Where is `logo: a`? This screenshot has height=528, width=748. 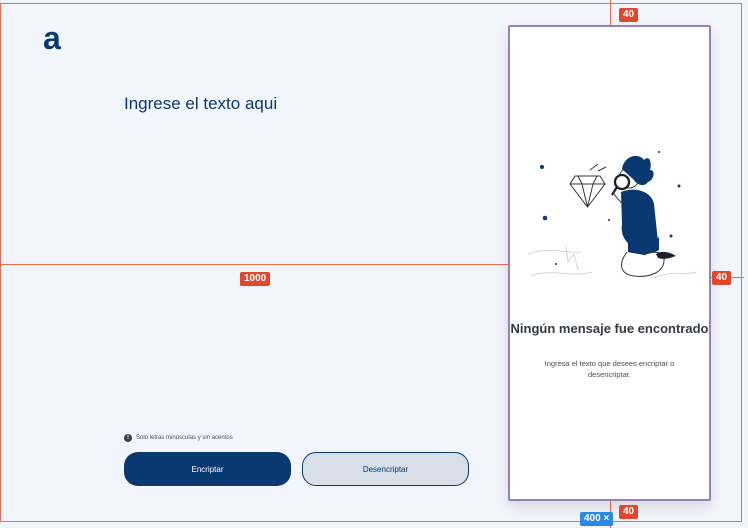 logo: a is located at coordinates (52, 38).